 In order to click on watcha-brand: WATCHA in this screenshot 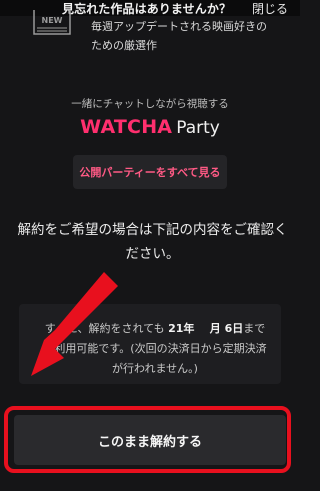, I will do `click(126, 127)`.